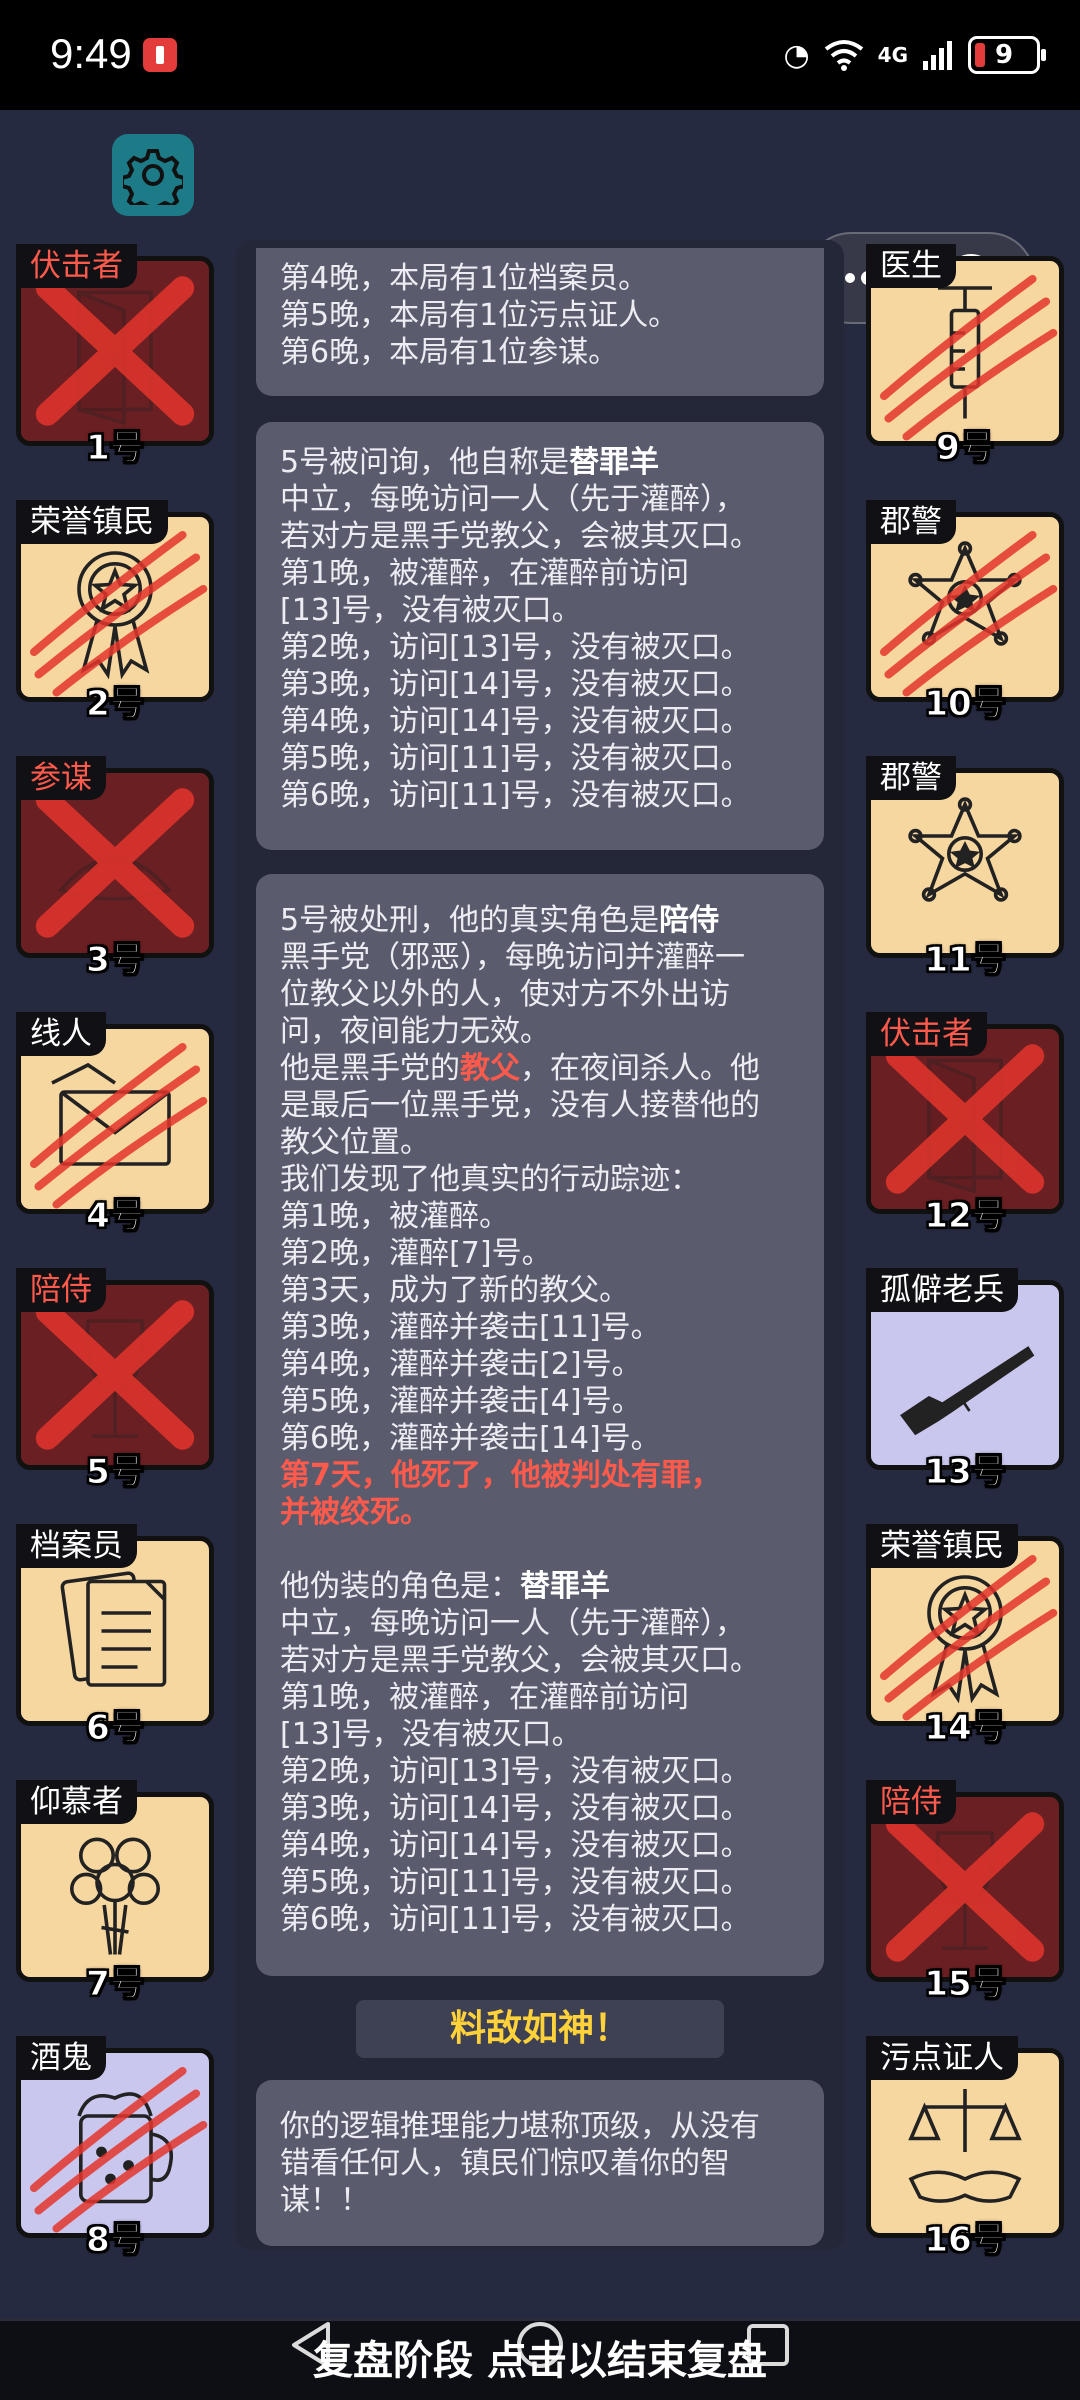 This screenshot has height=2400, width=1080. I want to click on log-message-evaluation: 你的逻辑推理能力堪称顶级，从没有 错看任何人，镇民们惊叹着你的智 谋！！, so click(540, 2163).